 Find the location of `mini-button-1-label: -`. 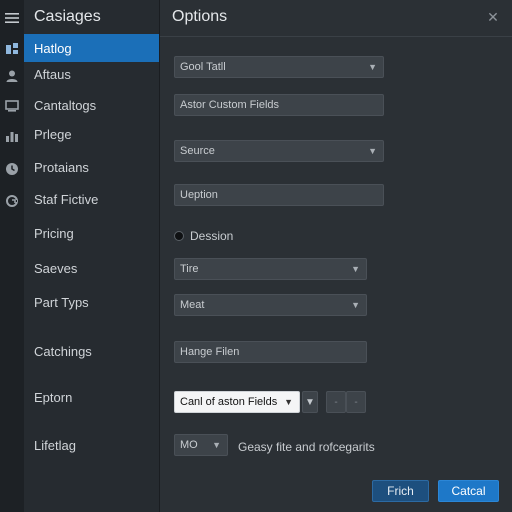

mini-button-1-label: - is located at coordinates (336, 402).